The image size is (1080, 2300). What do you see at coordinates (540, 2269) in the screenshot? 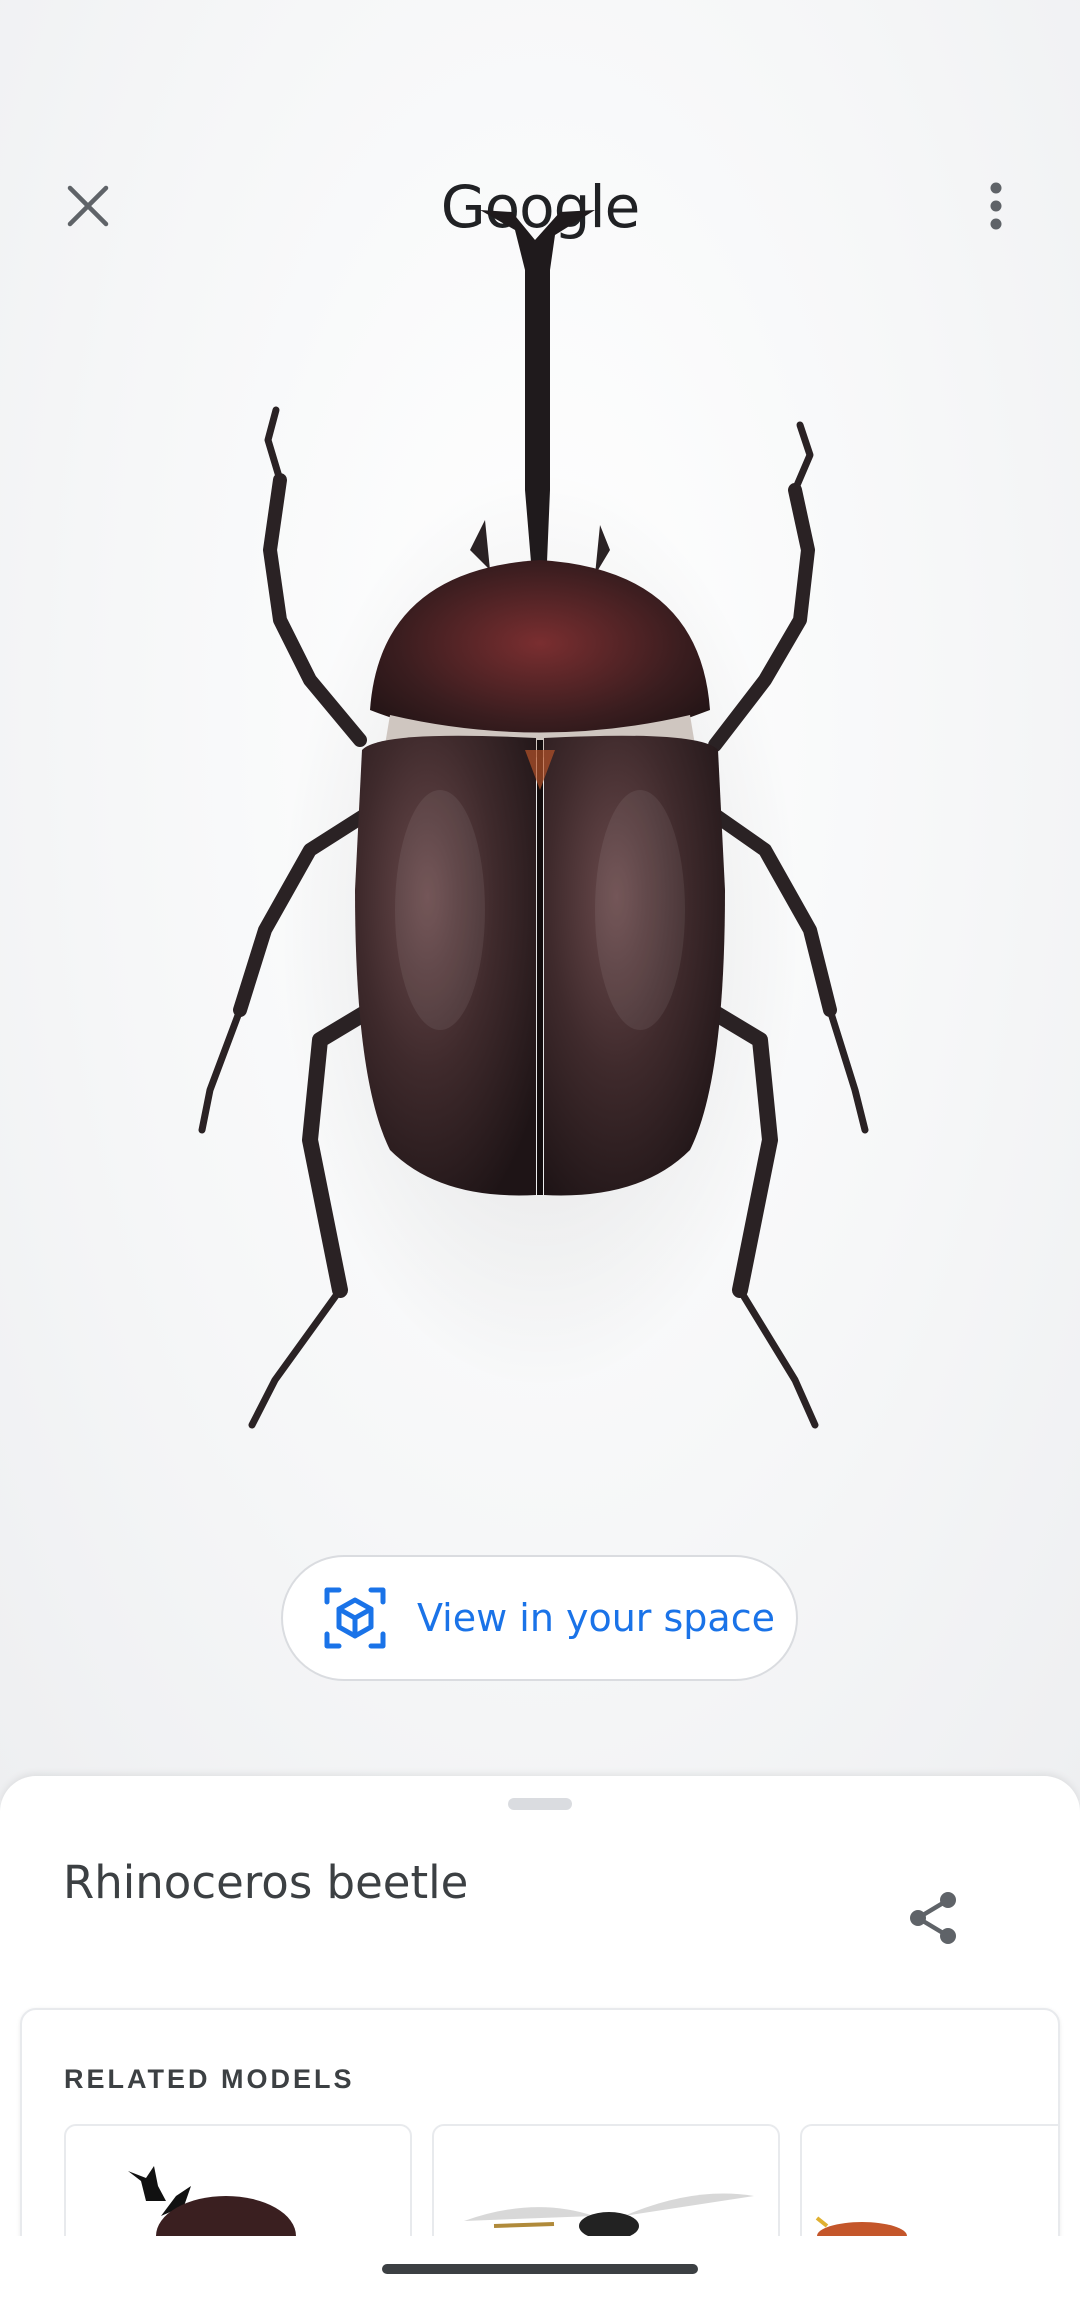
I see `home-gesture-bar` at bounding box center [540, 2269].